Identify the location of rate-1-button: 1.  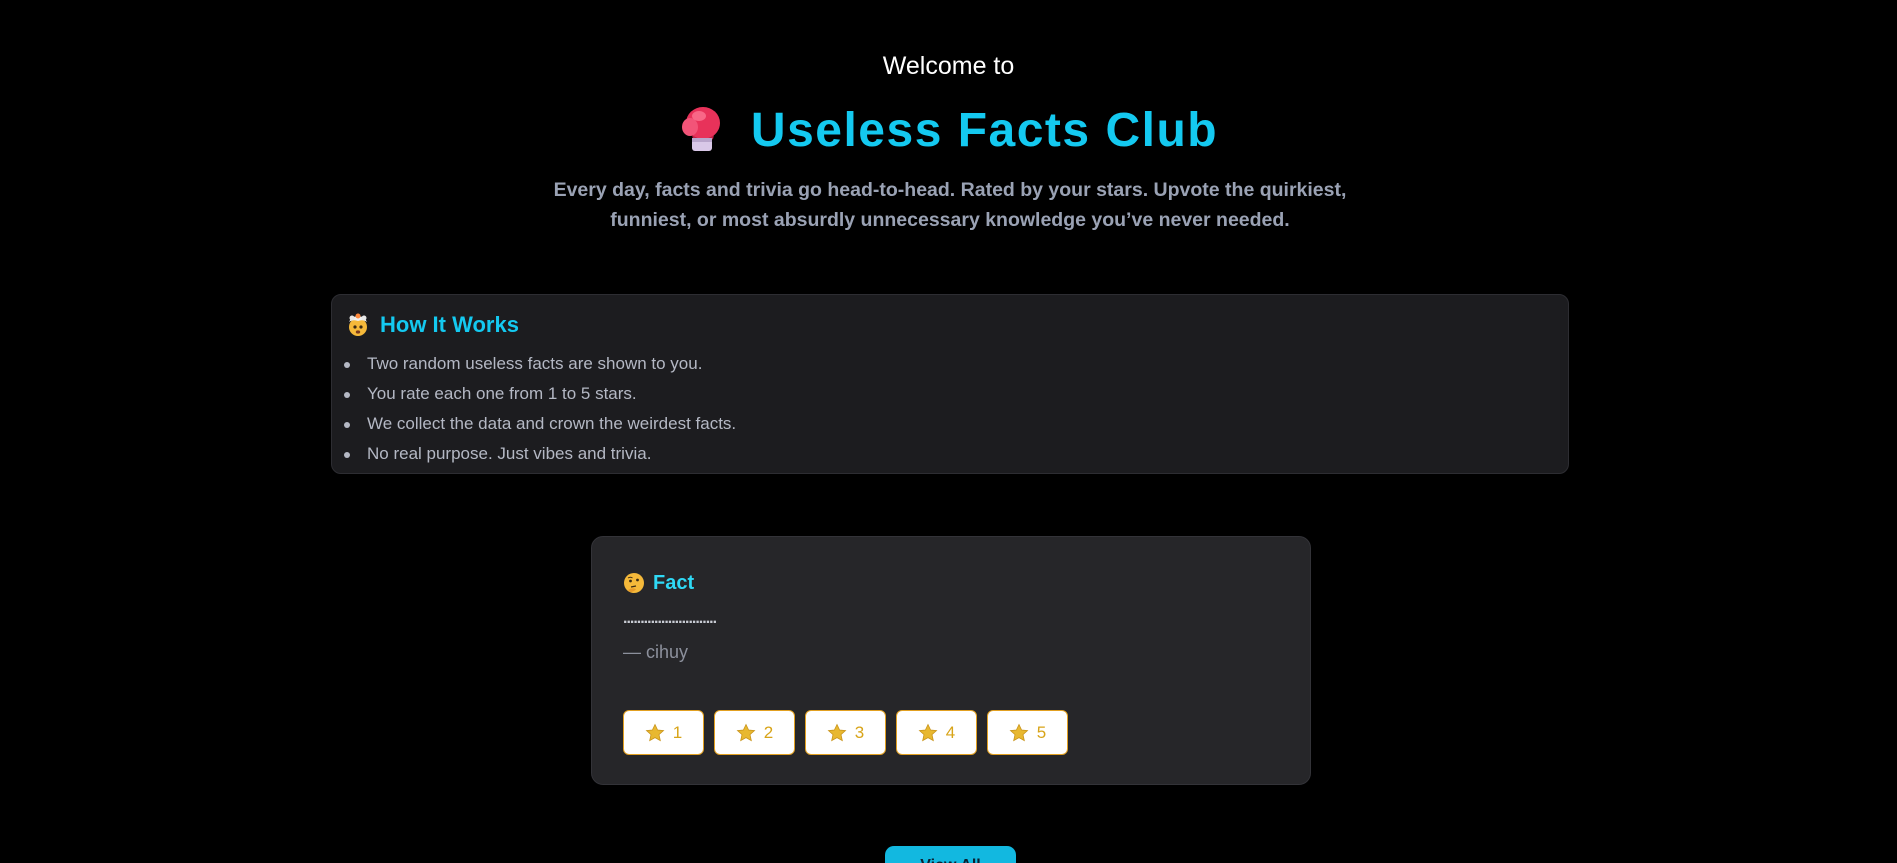
(663, 732).